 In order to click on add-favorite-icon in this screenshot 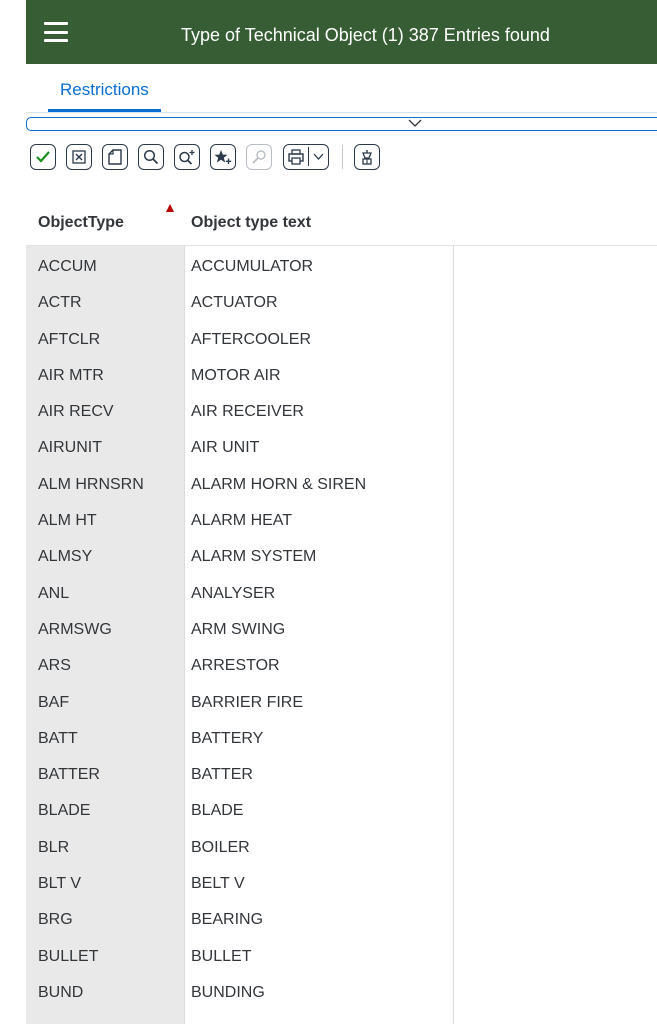, I will do `click(223, 157)`.